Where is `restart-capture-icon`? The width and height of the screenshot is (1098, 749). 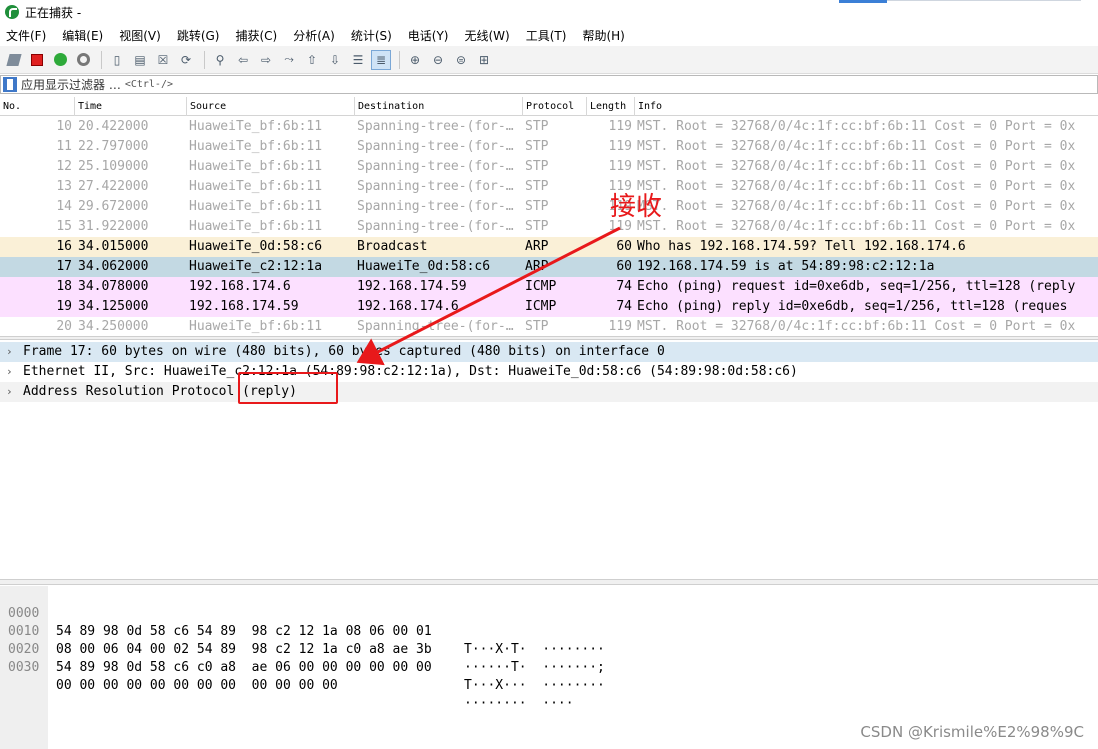 restart-capture-icon is located at coordinates (60, 60).